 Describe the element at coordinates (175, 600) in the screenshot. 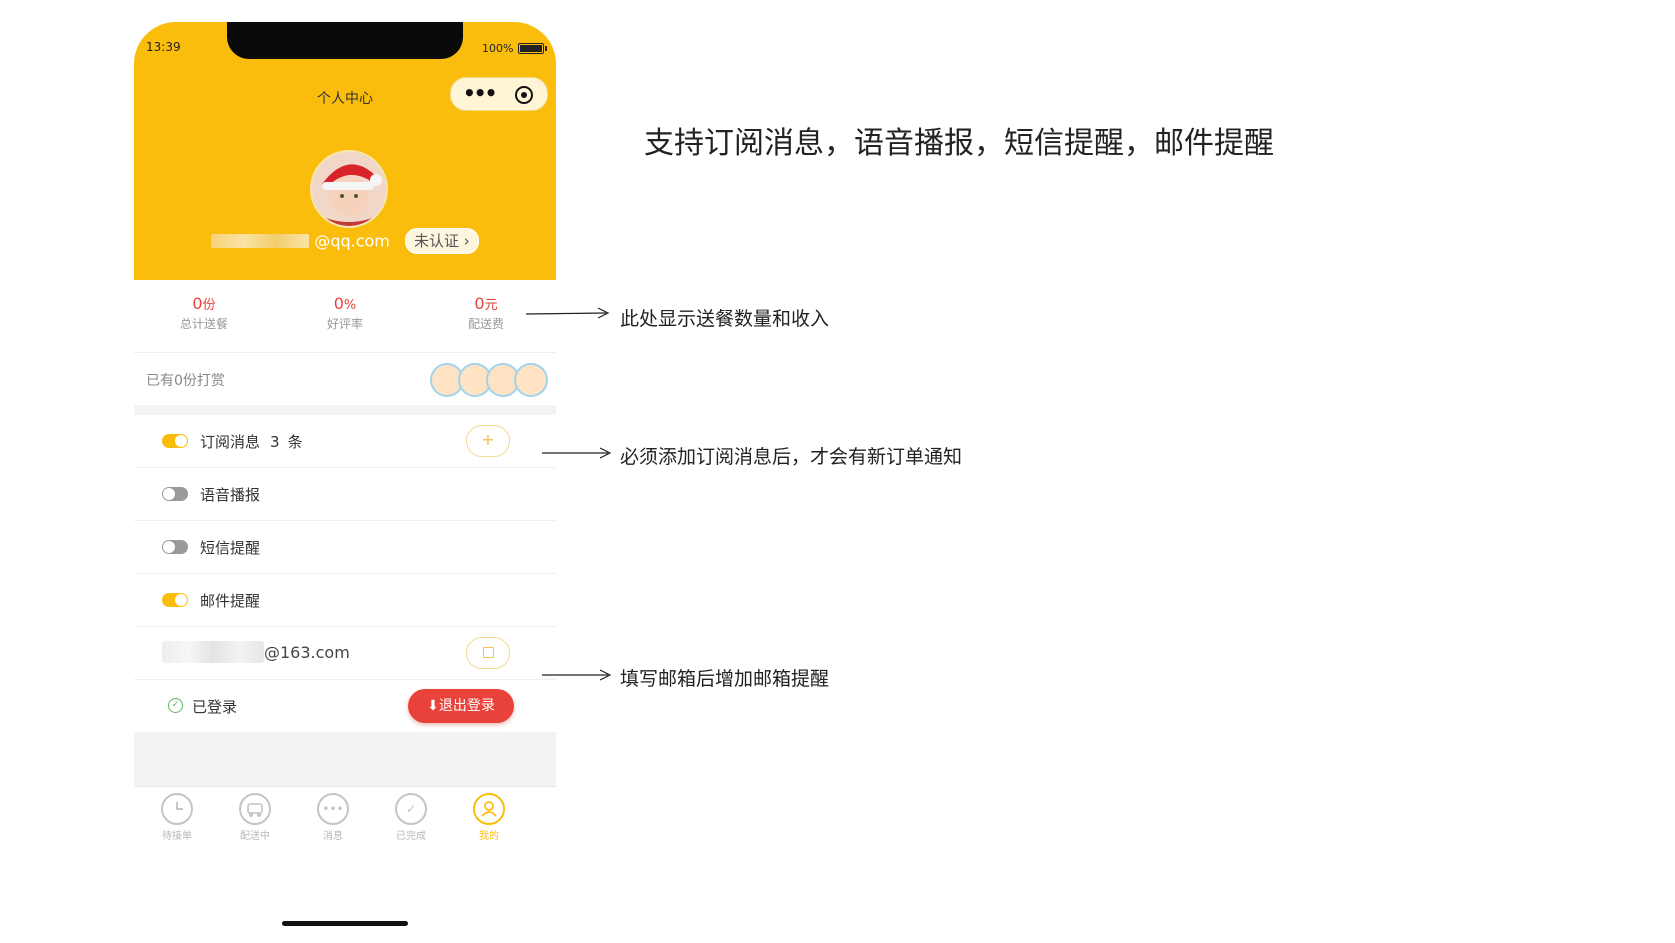

I see `mail-toggle` at that location.